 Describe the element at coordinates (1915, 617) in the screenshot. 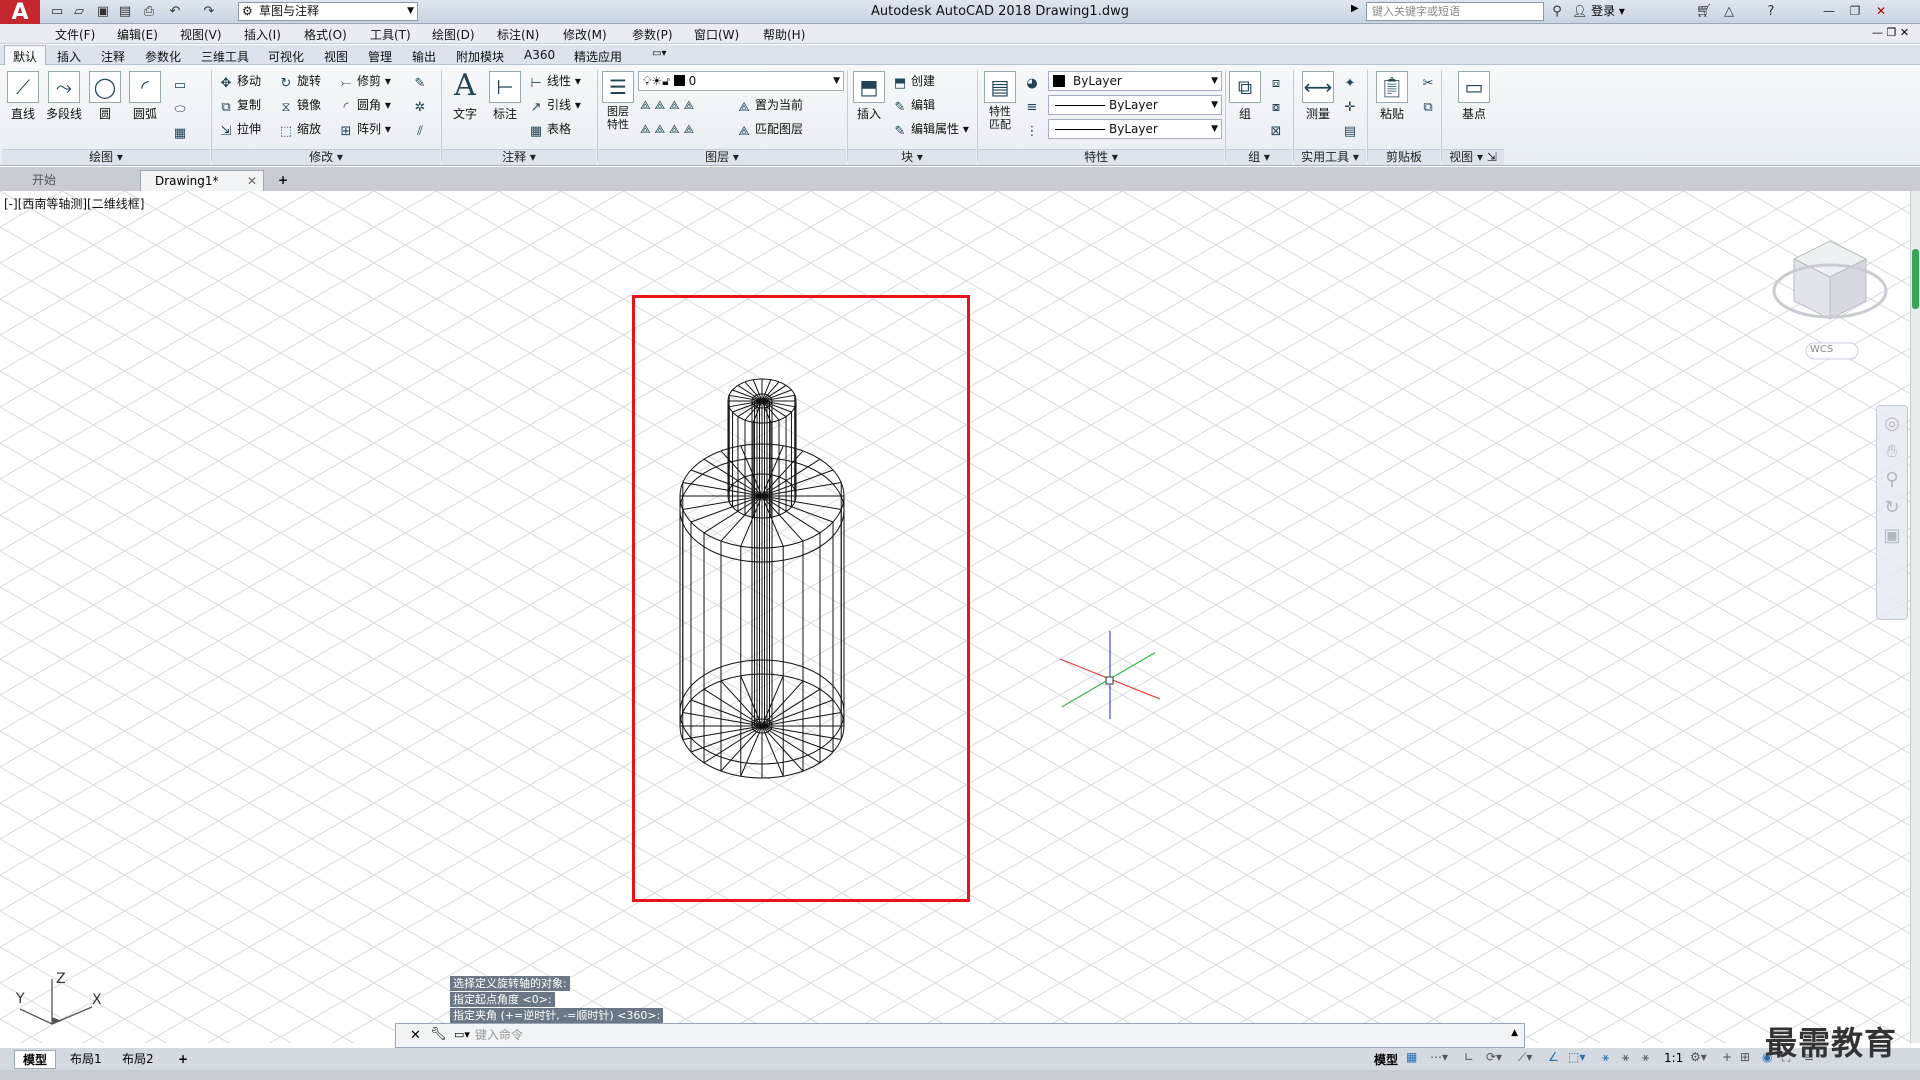

I see `vertical-scrollbar` at that location.